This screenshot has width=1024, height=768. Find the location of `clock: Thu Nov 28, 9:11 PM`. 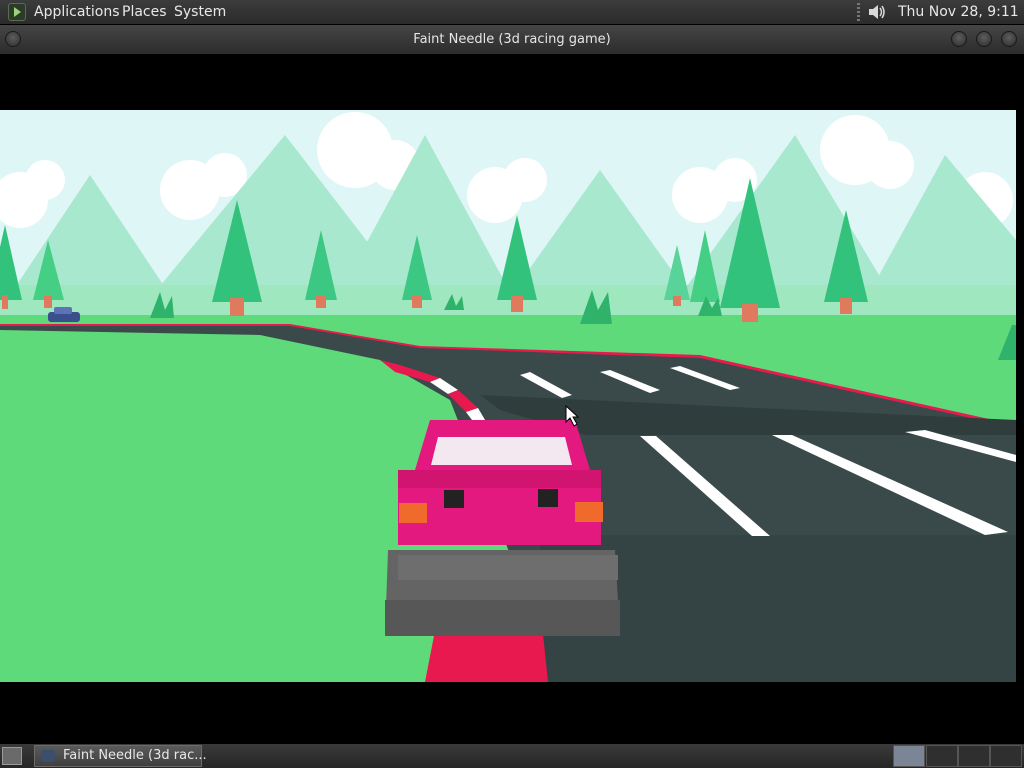

clock: Thu Nov 28, 9:11 PM is located at coordinates (961, 22).